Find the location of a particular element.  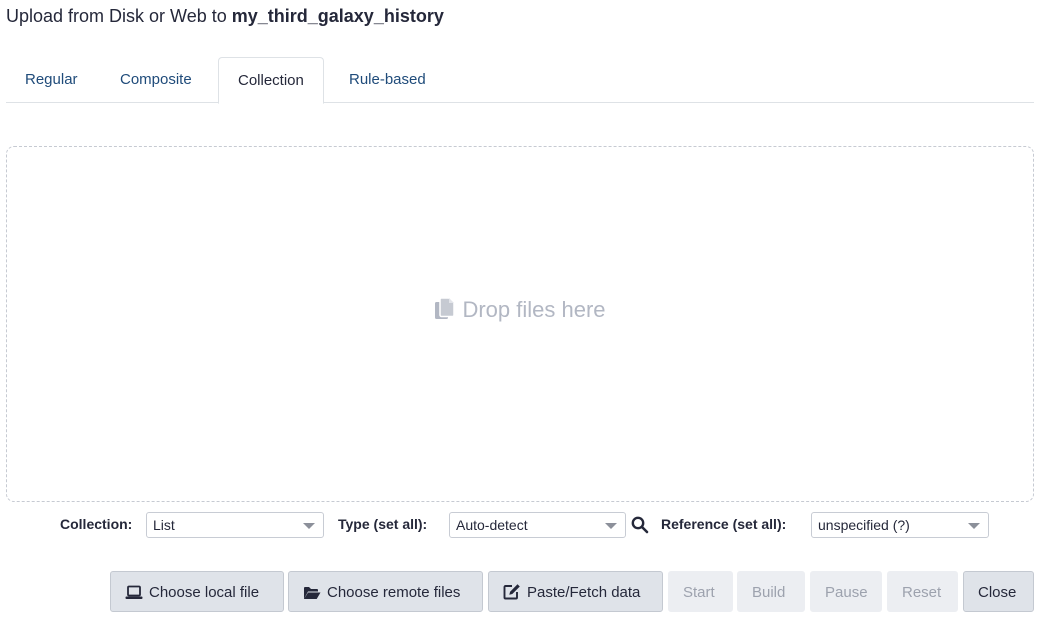

history-name: my_third_galaxy_history is located at coordinates (337, 16).